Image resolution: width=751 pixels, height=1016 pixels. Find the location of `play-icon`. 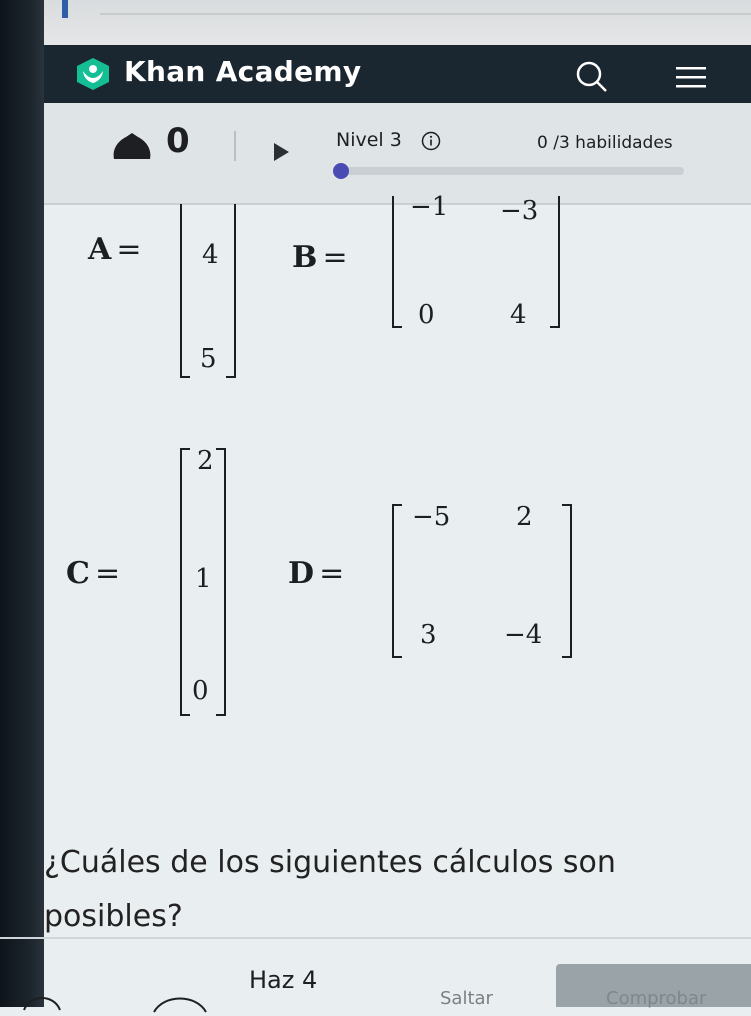

play-icon is located at coordinates (281, 152).